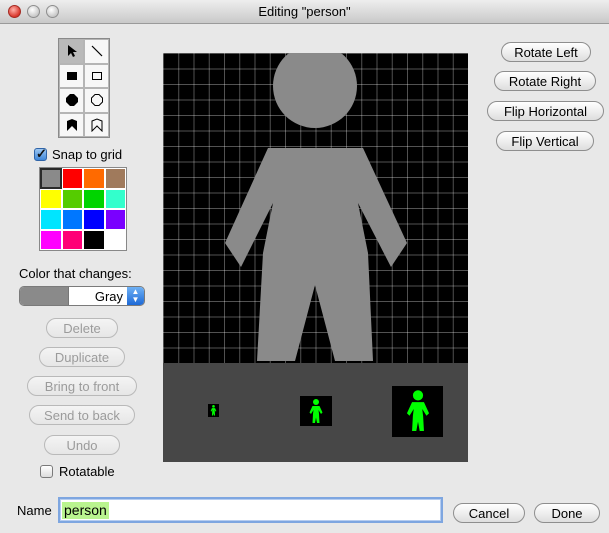 This screenshot has height=533, width=609. I want to click on person-icon-large, so click(417, 411).